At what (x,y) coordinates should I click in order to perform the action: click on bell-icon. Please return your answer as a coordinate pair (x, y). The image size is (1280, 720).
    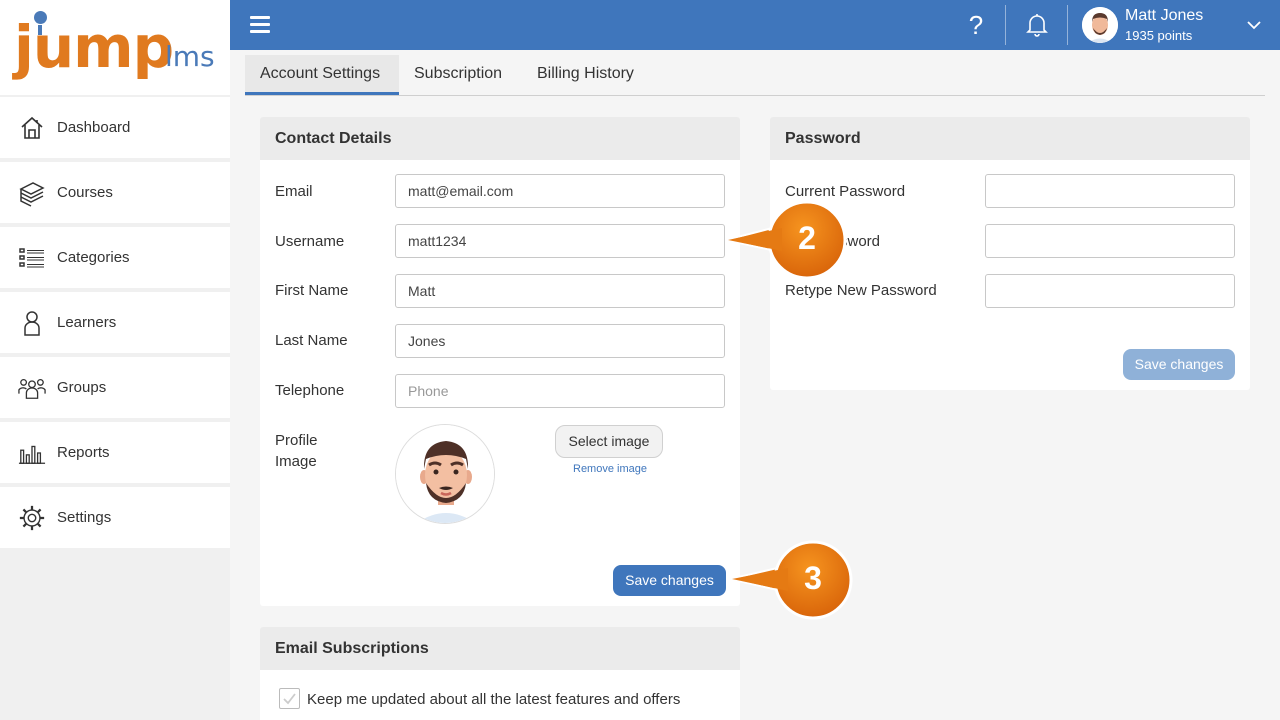
    Looking at the image, I should click on (1038, 25).